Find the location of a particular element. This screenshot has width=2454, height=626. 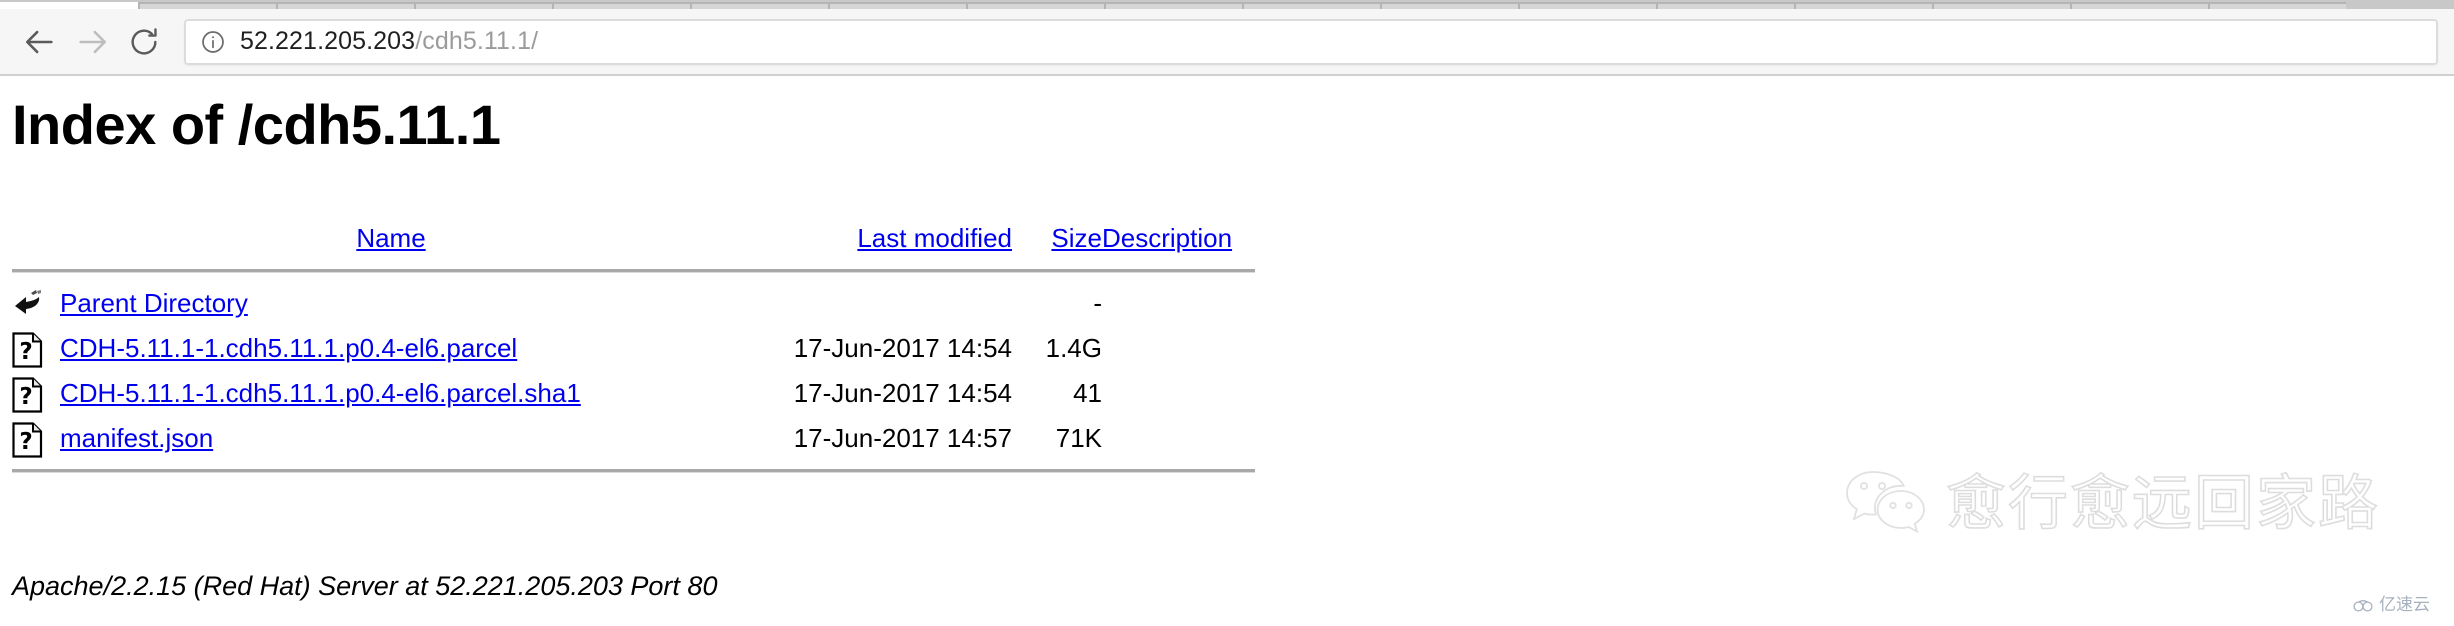

parent-directory-link: Parent Directory is located at coordinates (154, 303).